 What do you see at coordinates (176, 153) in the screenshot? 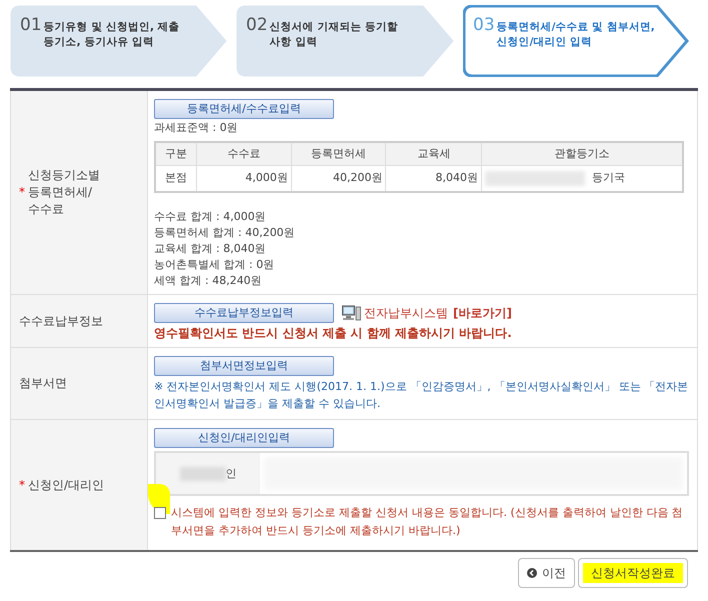
I see `column-header: 구분` at bounding box center [176, 153].